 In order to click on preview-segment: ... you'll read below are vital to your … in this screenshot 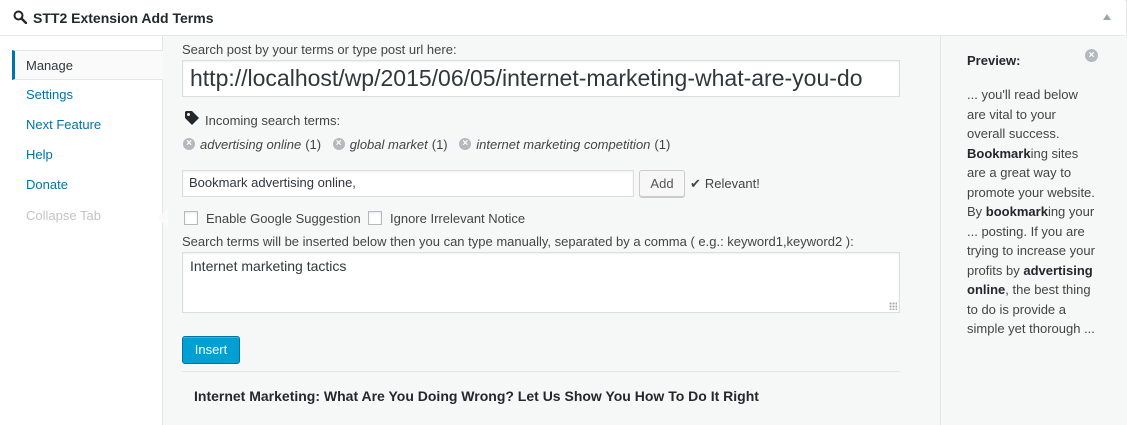, I will do `click(1022, 114)`.